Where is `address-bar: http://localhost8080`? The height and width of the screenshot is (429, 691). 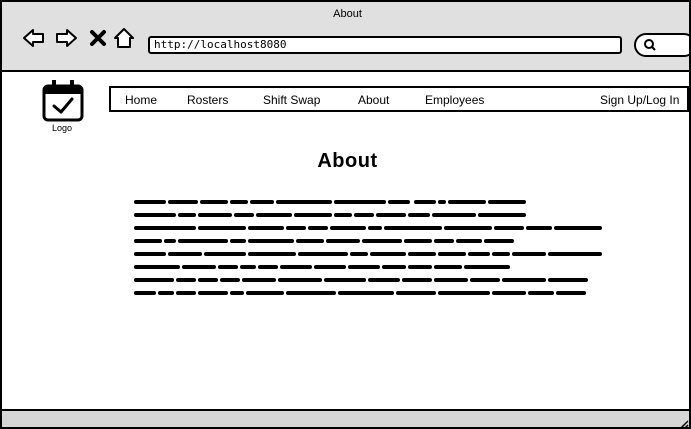
address-bar: http://localhost8080 is located at coordinates (385, 45).